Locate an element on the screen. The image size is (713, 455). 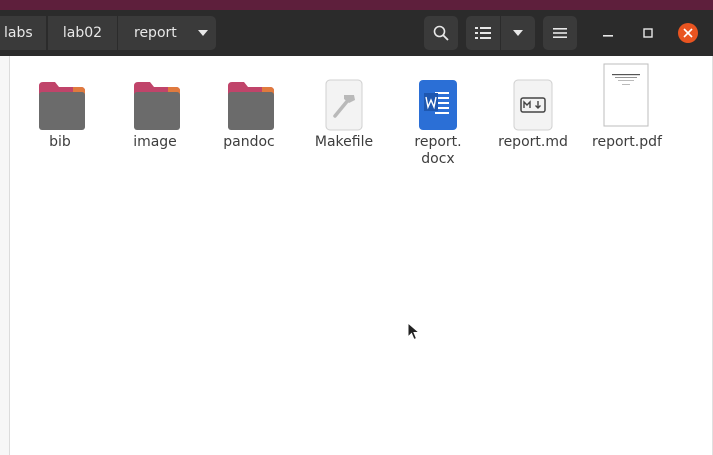
minimize-button is located at coordinates (608, 33).